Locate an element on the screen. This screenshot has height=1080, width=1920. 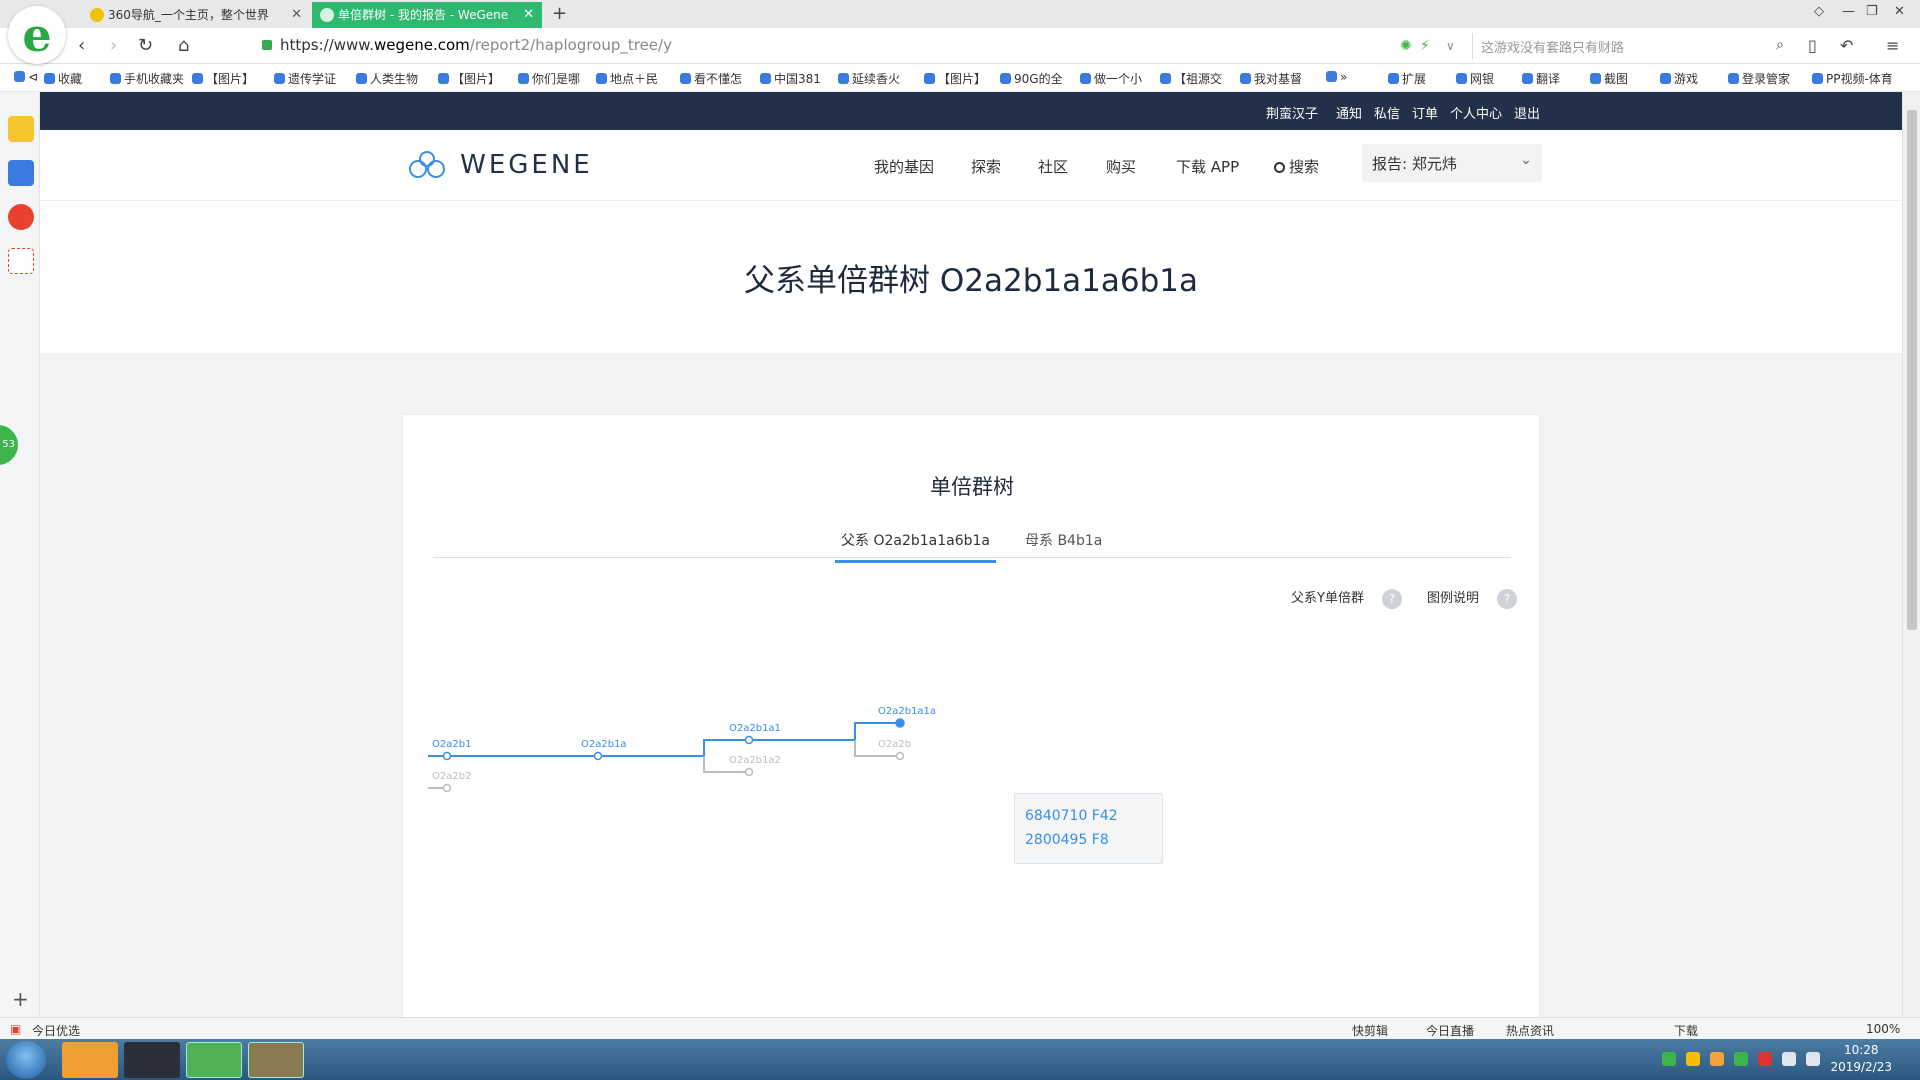
more-bookmarks: » is located at coordinates (1336, 77).